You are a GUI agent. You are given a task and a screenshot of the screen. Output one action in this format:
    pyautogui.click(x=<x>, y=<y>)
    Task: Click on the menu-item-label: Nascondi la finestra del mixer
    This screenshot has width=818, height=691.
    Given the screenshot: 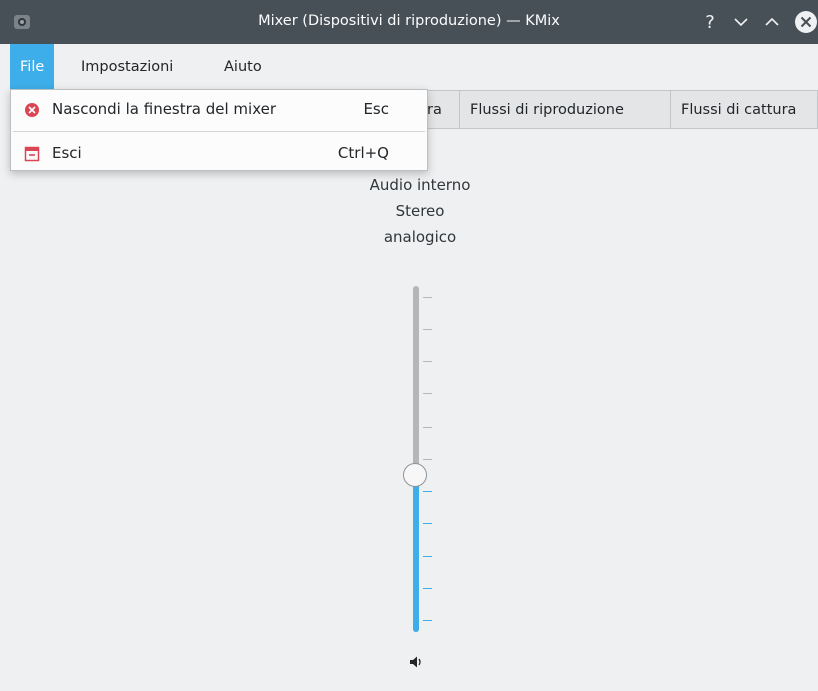 What is the action you would take?
    pyautogui.click(x=164, y=109)
    